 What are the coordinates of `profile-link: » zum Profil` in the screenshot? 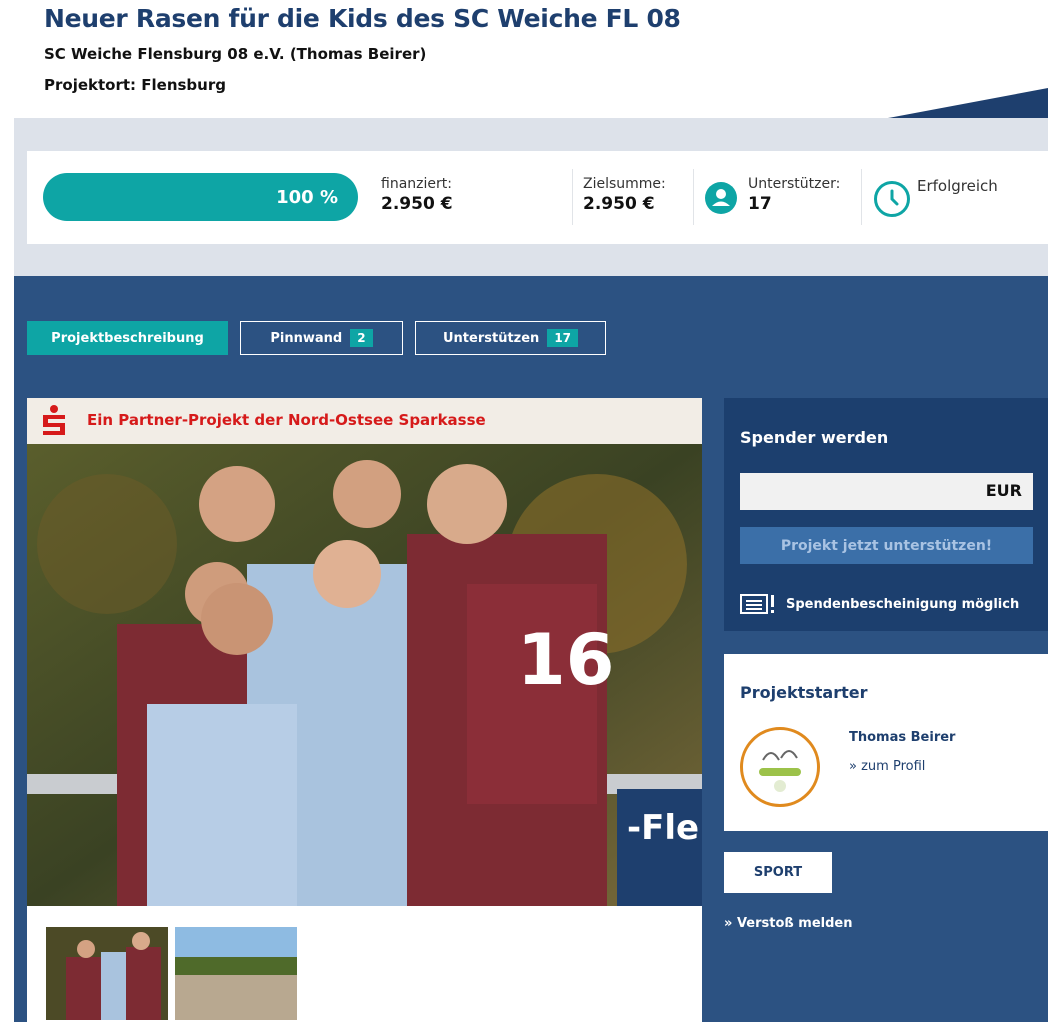 It's located at (887, 766).